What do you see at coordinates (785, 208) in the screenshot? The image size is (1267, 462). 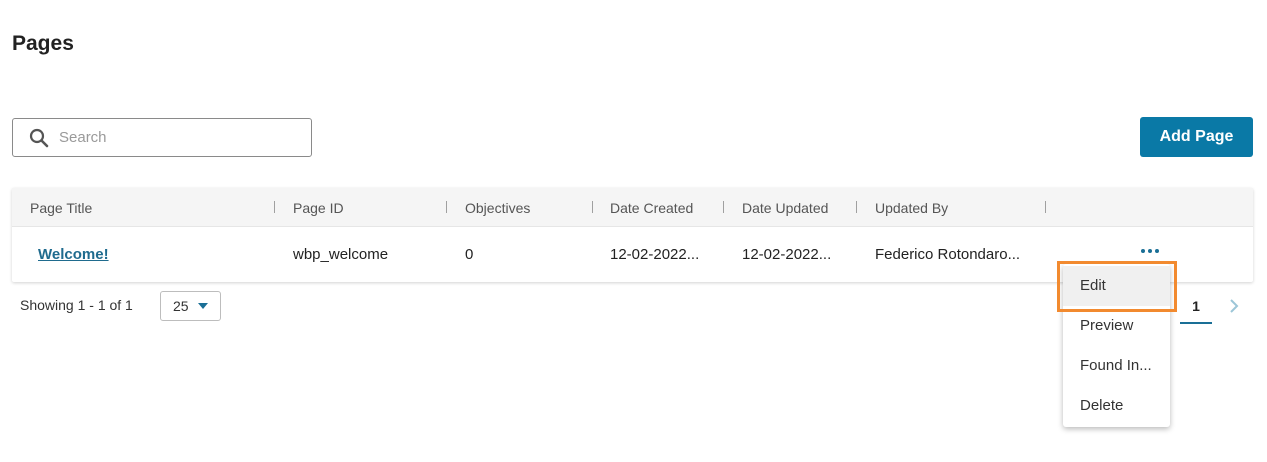 I see `column-header-date-updated: Date Updated` at bounding box center [785, 208].